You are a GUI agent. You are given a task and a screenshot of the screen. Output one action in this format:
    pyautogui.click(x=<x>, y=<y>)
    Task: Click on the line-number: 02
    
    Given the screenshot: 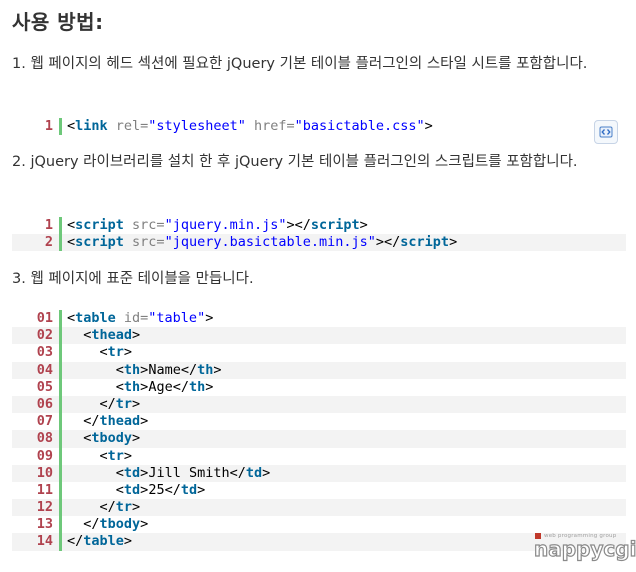 What is the action you would take?
    pyautogui.click(x=37, y=336)
    